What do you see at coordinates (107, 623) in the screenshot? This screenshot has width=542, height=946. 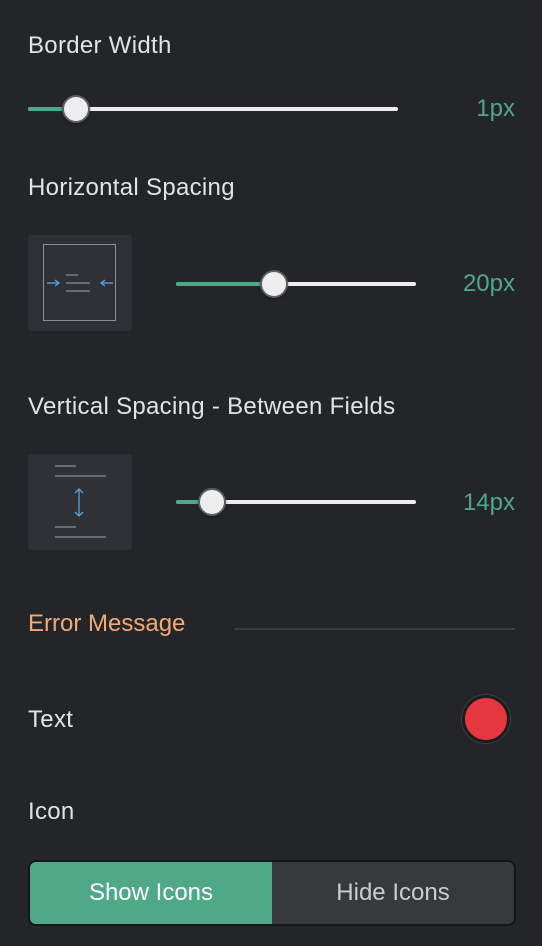 I see `error-message-section-title: Error Message` at bounding box center [107, 623].